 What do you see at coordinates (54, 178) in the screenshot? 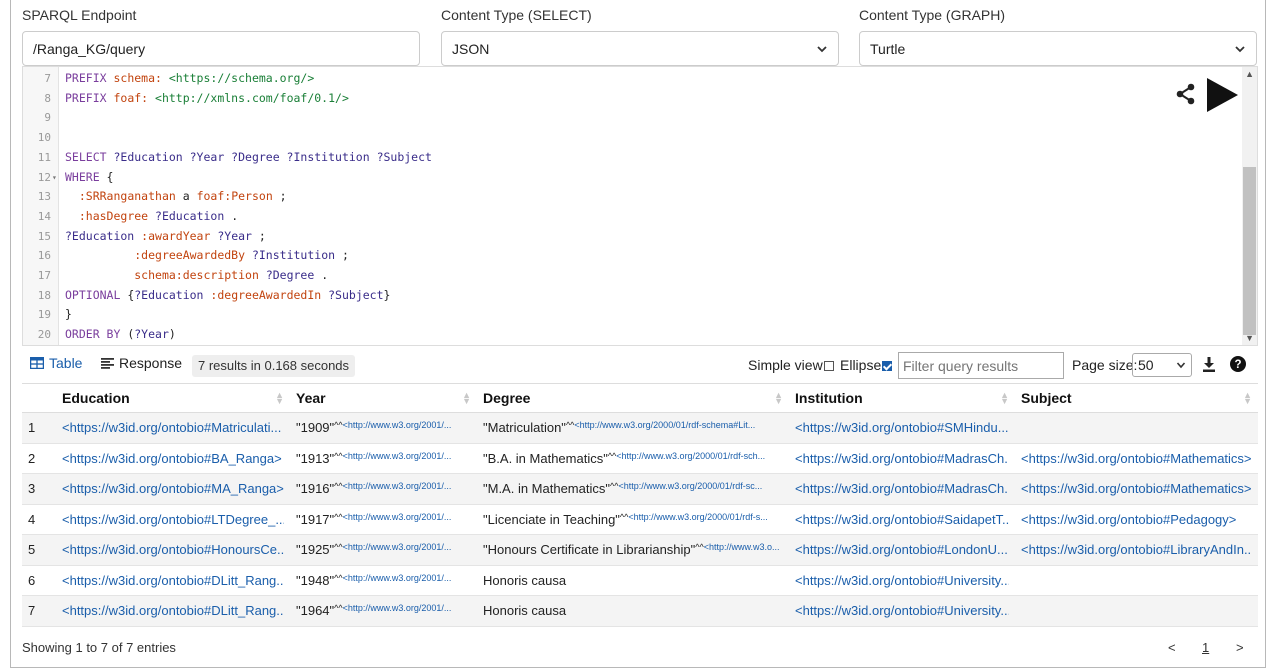
I see `fold-toggle-icon: ▾` at bounding box center [54, 178].